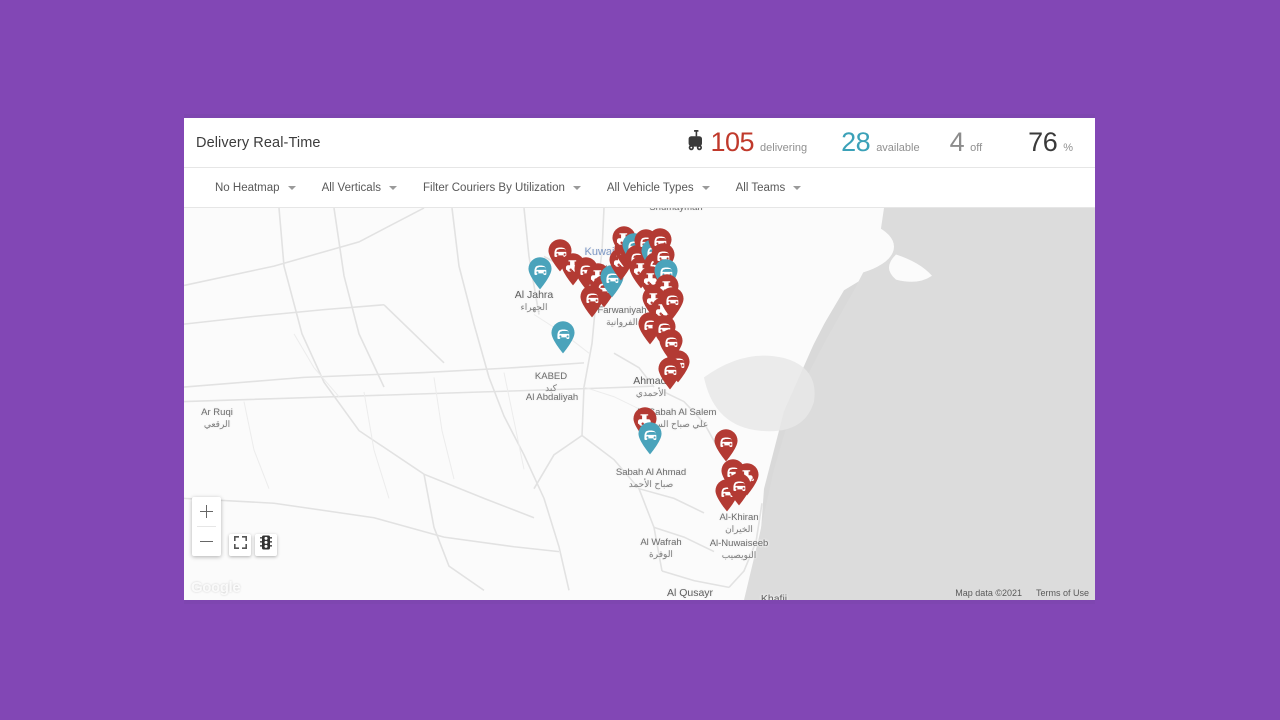 This screenshot has width=1280, height=720. What do you see at coordinates (732, 142) in the screenshot?
I see `stat-delivering-value: 105` at bounding box center [732, 142].